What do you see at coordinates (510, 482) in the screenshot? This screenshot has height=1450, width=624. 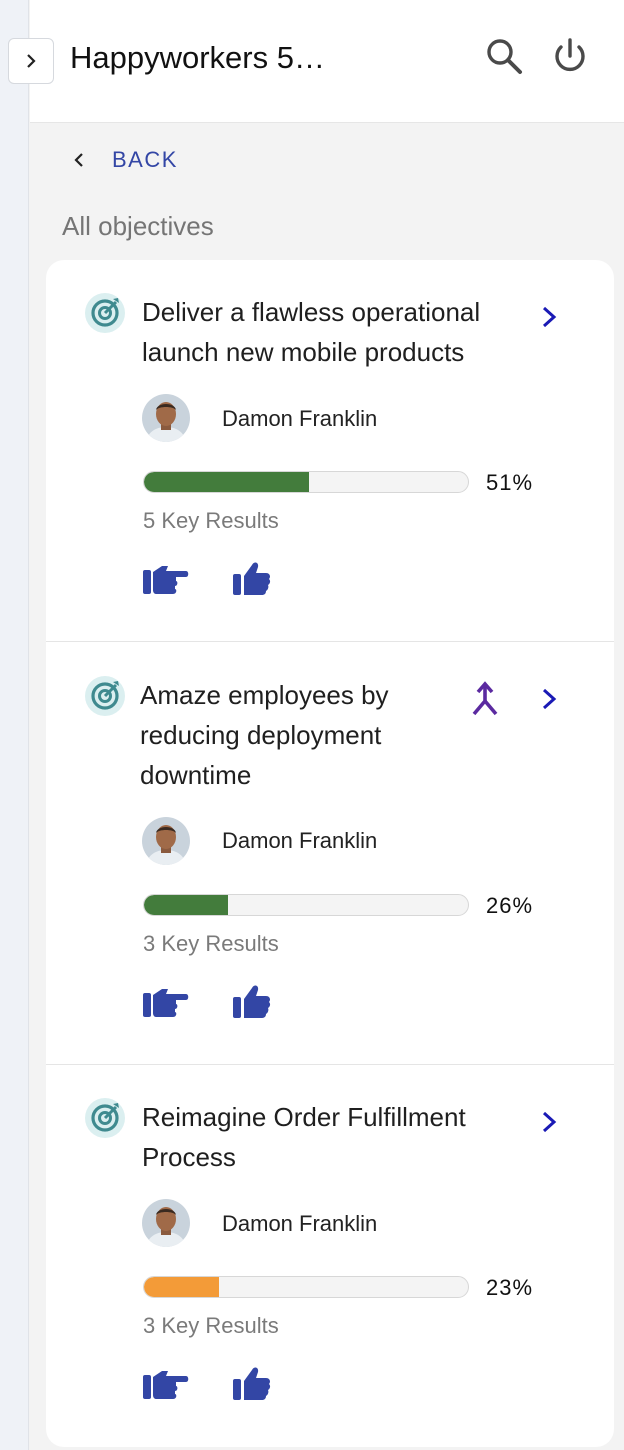 I see `progress-percent: 51%` at bounding box center [510, 482].